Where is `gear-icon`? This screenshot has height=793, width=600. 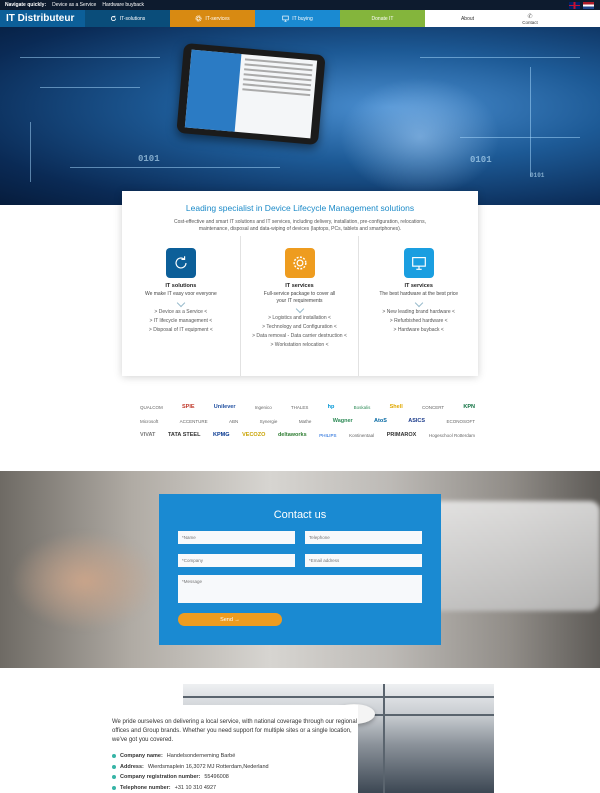 gear-icon is located at coordinates (299, 263).